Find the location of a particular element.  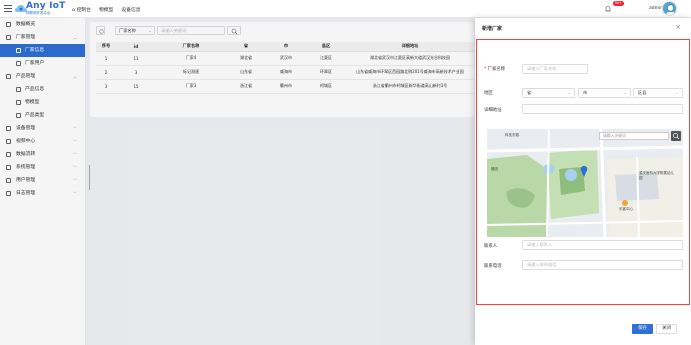

factory-name-input: 请输入厂家名称 is located at coordinates (555, 69).